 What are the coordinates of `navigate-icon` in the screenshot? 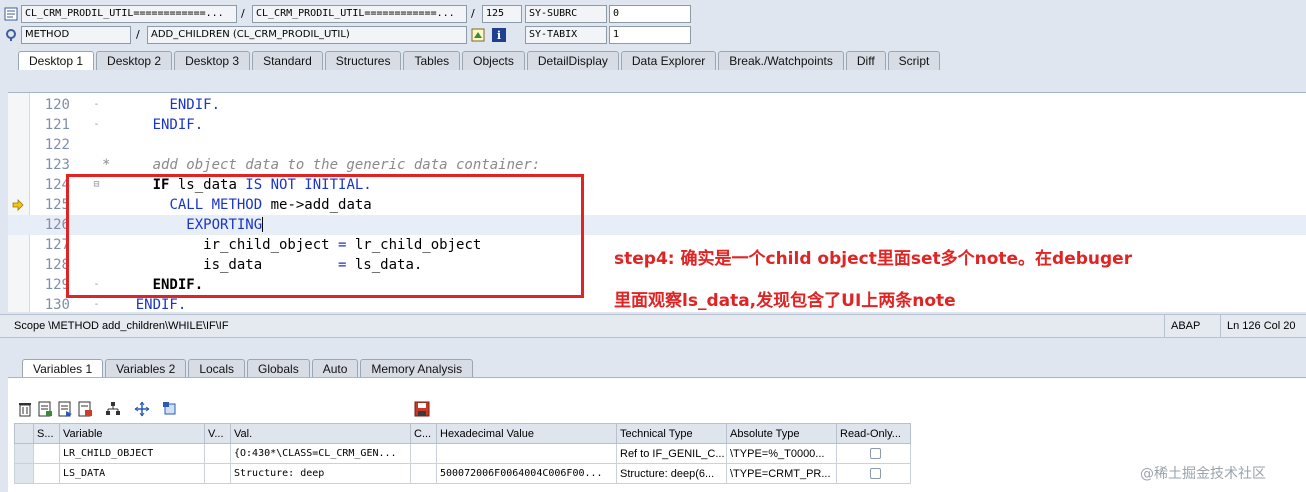 It's located at (478, 35).